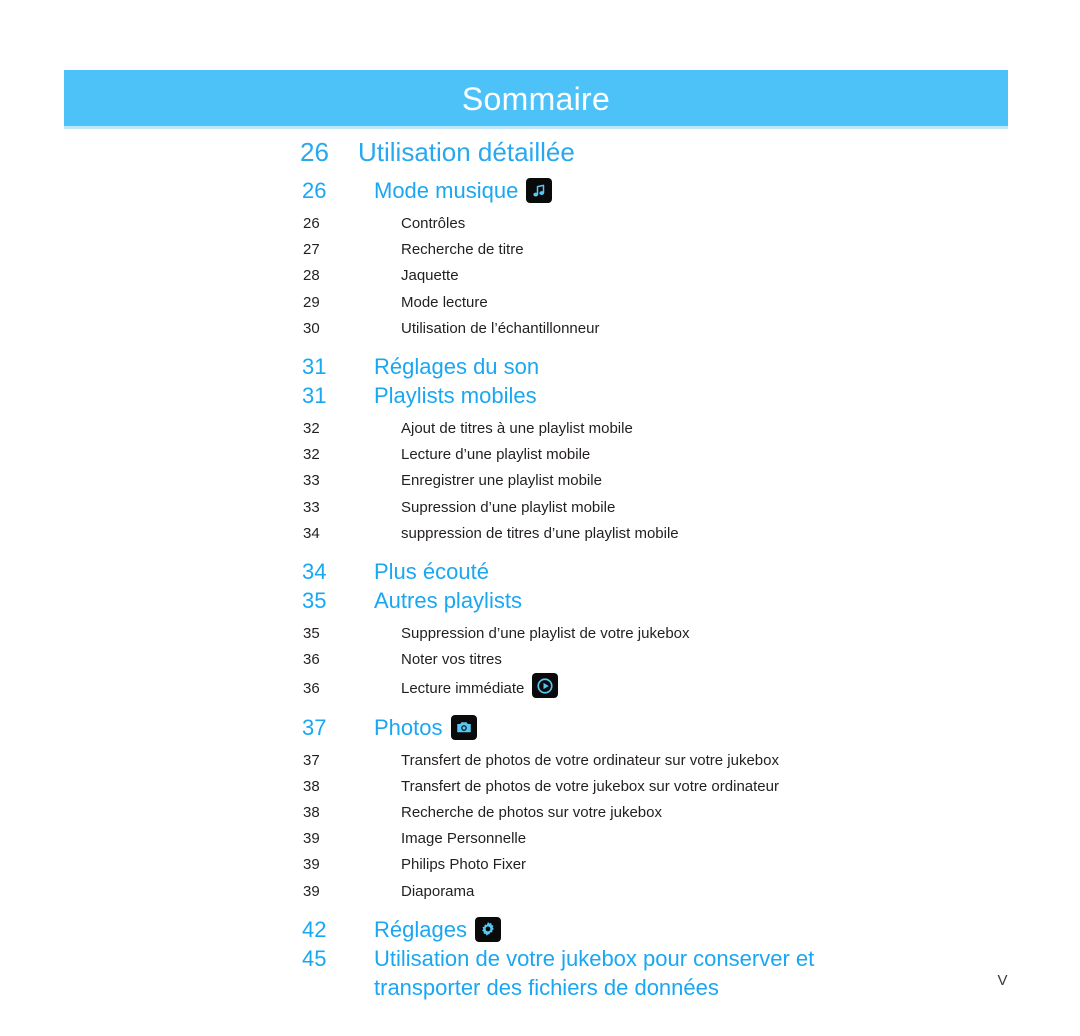 This screenshot has width=1080, height=1036. What do you see at coordinates (311, 786) in the screenshot?
I see `toc-entry-page-number: 38` at bounding box center [311, 786].